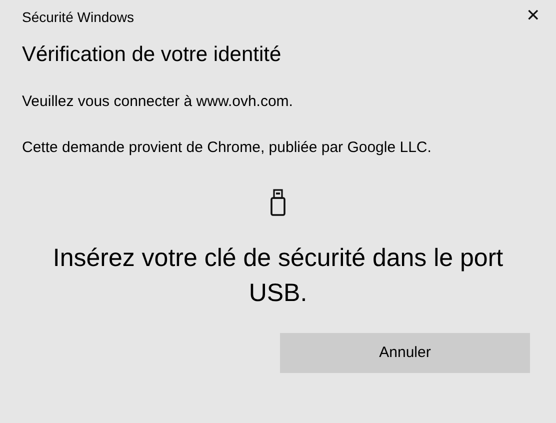 The image size is (556, 423). I want to click on window-title: Sécurité Windows, so click(78, 17).